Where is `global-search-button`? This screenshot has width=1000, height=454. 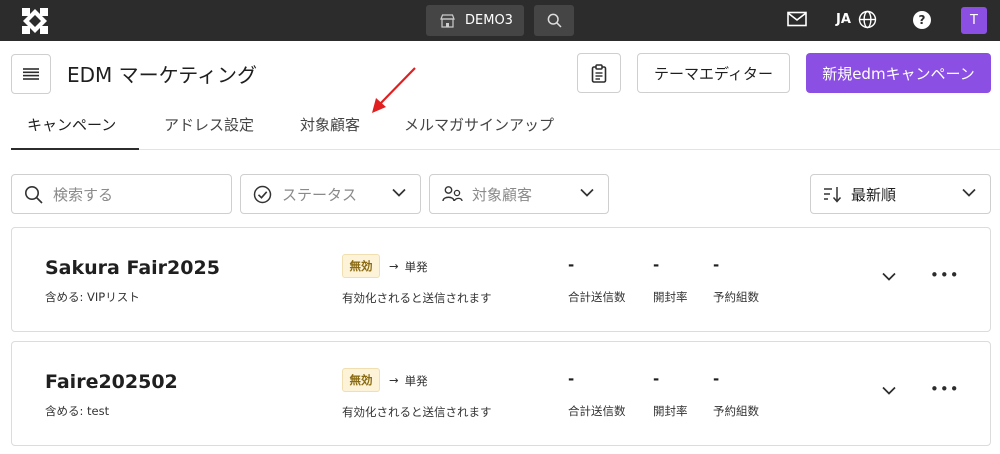 global-search-button is located at coordinates (554, 20).